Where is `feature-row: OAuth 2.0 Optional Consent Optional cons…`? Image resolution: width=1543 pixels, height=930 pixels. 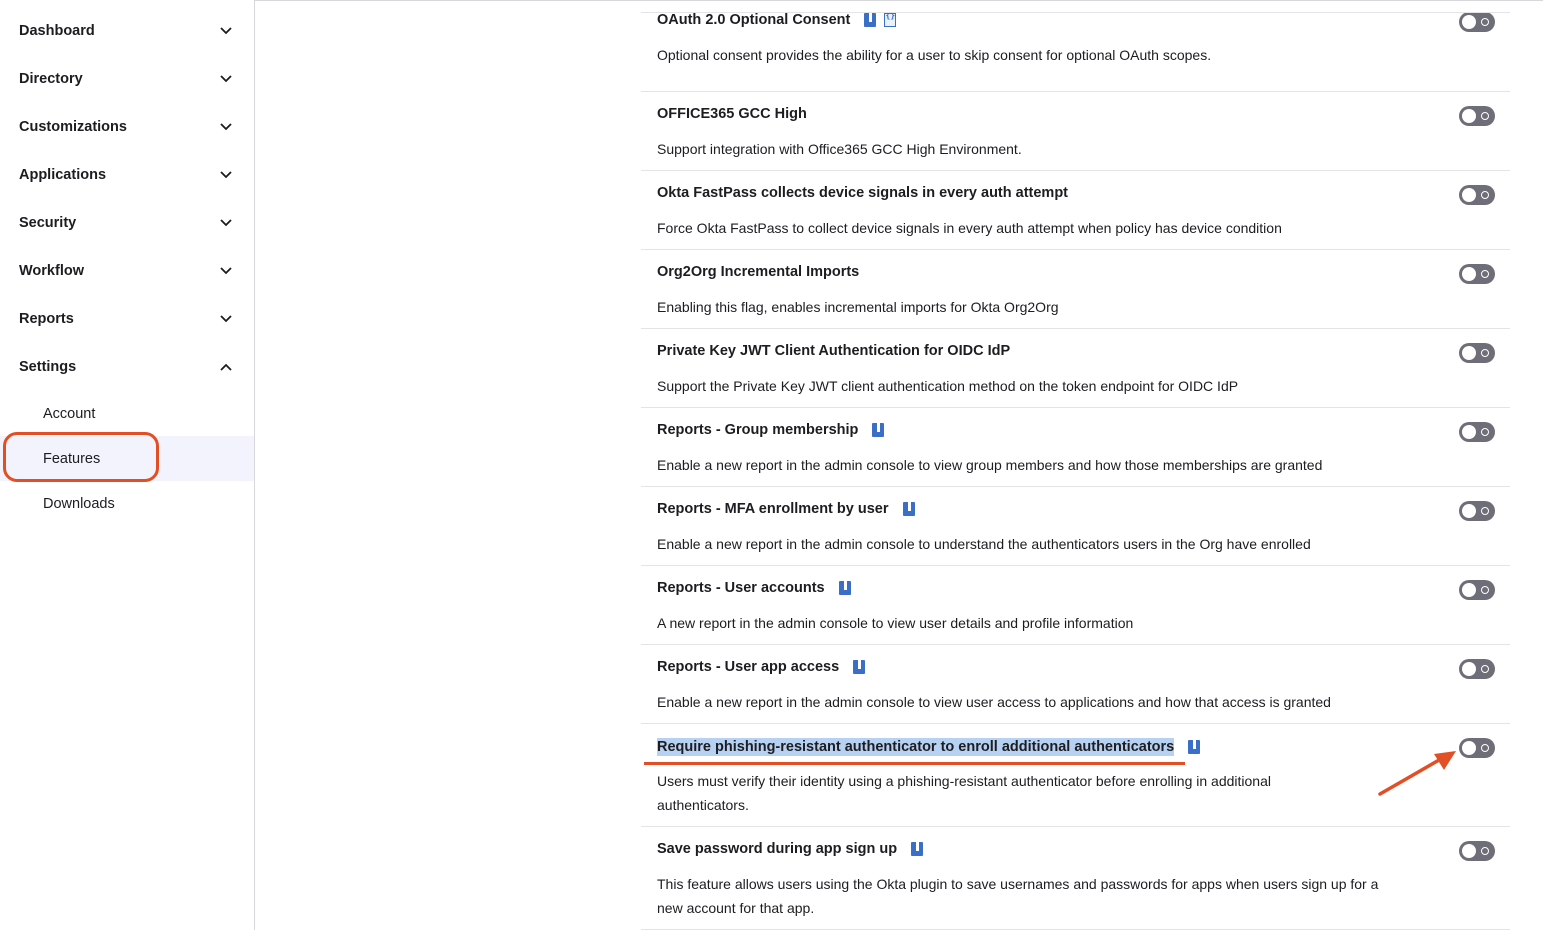 feature-row: OAuth 2.0 Optional Consent Optional cons… is located at coordinates (1075, 46).